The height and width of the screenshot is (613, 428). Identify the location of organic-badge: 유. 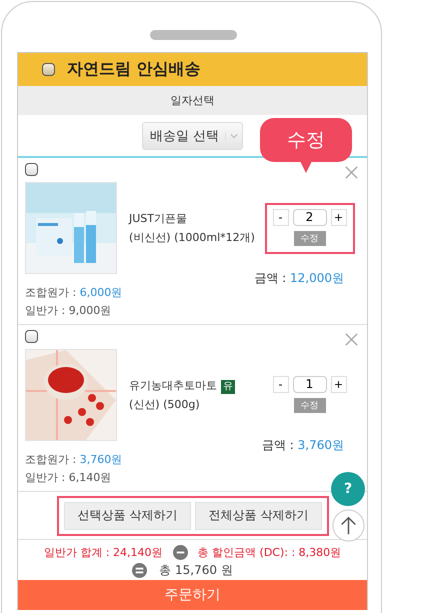
(228, 387).